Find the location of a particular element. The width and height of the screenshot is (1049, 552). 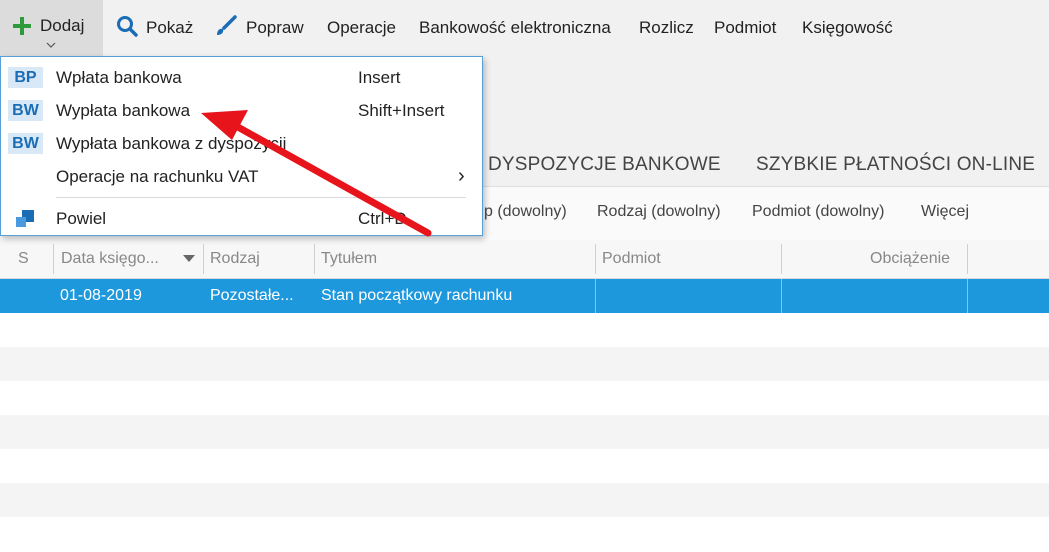

duplicate-icon is located at coordinates (25, 221).